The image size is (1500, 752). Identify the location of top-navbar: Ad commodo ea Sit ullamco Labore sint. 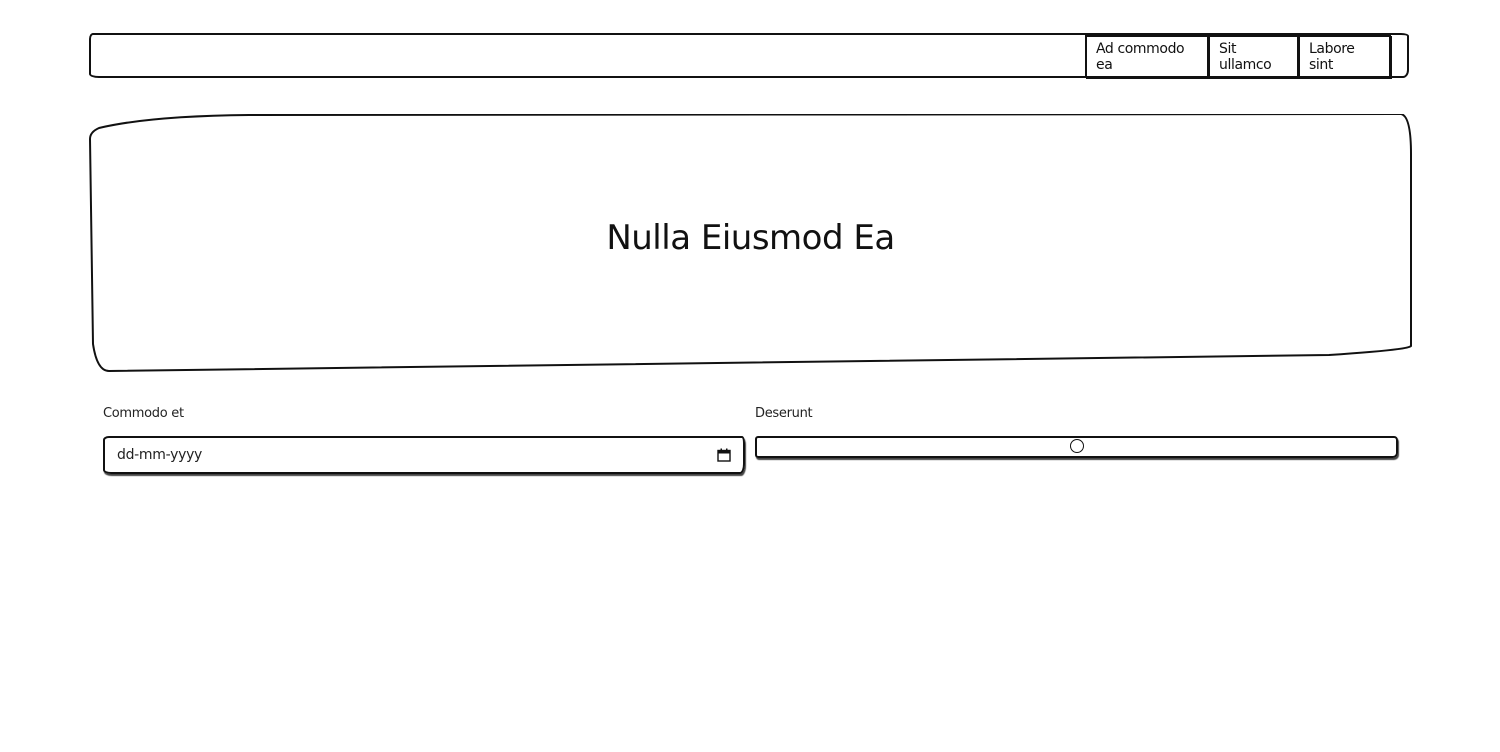
(749, 55).